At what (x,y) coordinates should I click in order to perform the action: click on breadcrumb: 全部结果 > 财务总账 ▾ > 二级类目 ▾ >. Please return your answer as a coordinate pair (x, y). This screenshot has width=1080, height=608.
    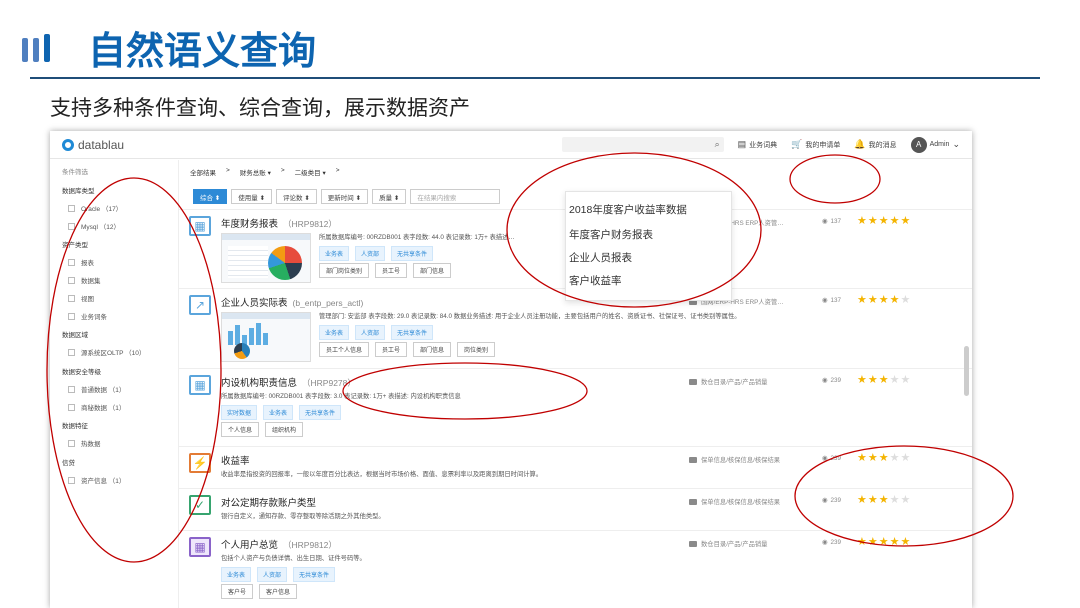
    Looking at the image, I should click on (265, 172).